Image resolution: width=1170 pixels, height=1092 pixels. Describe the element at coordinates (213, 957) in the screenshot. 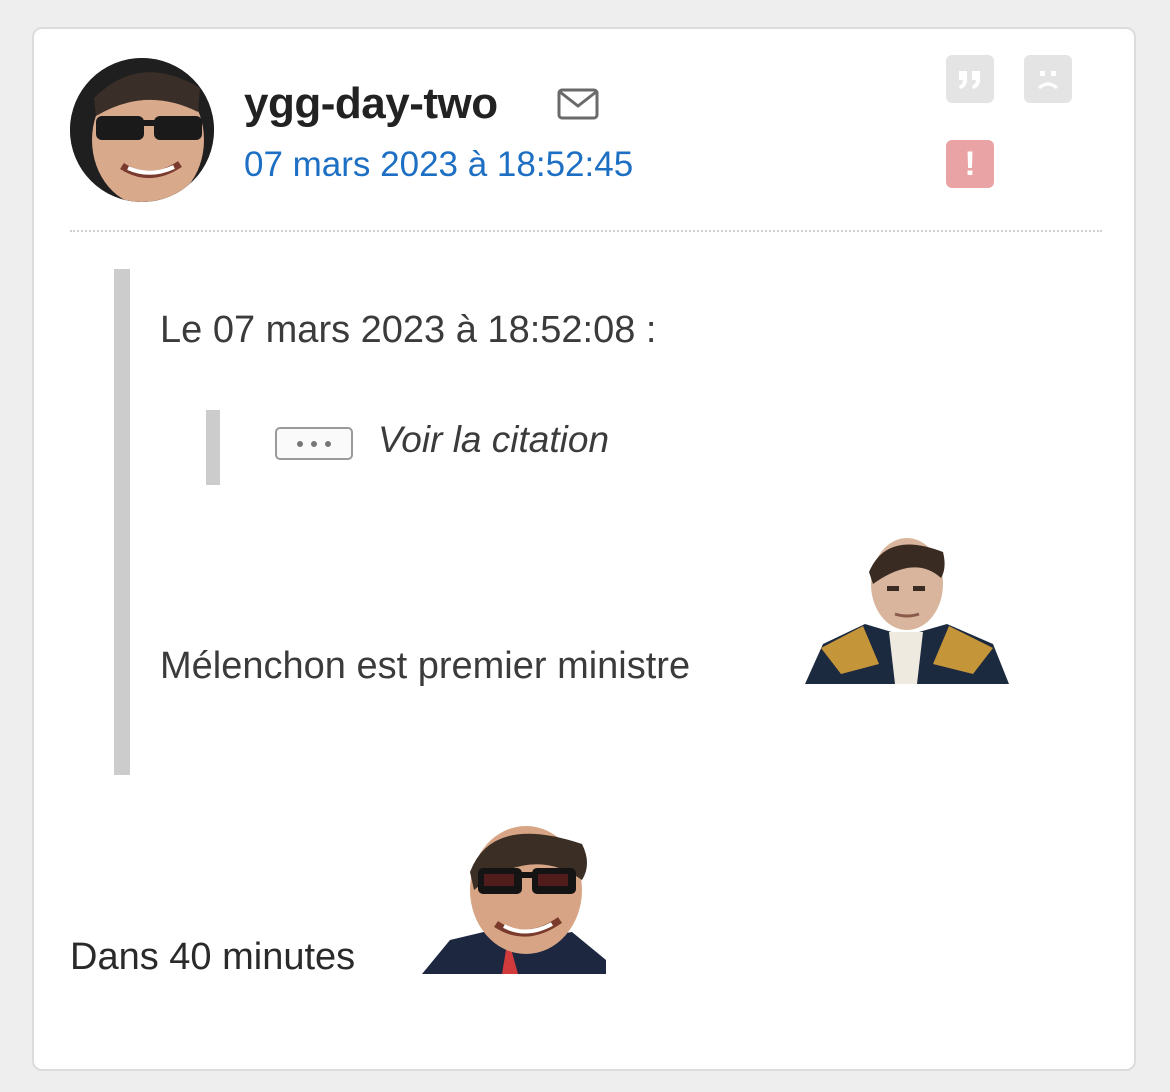

I see `message-text: Dans 40 minutes` at that location.